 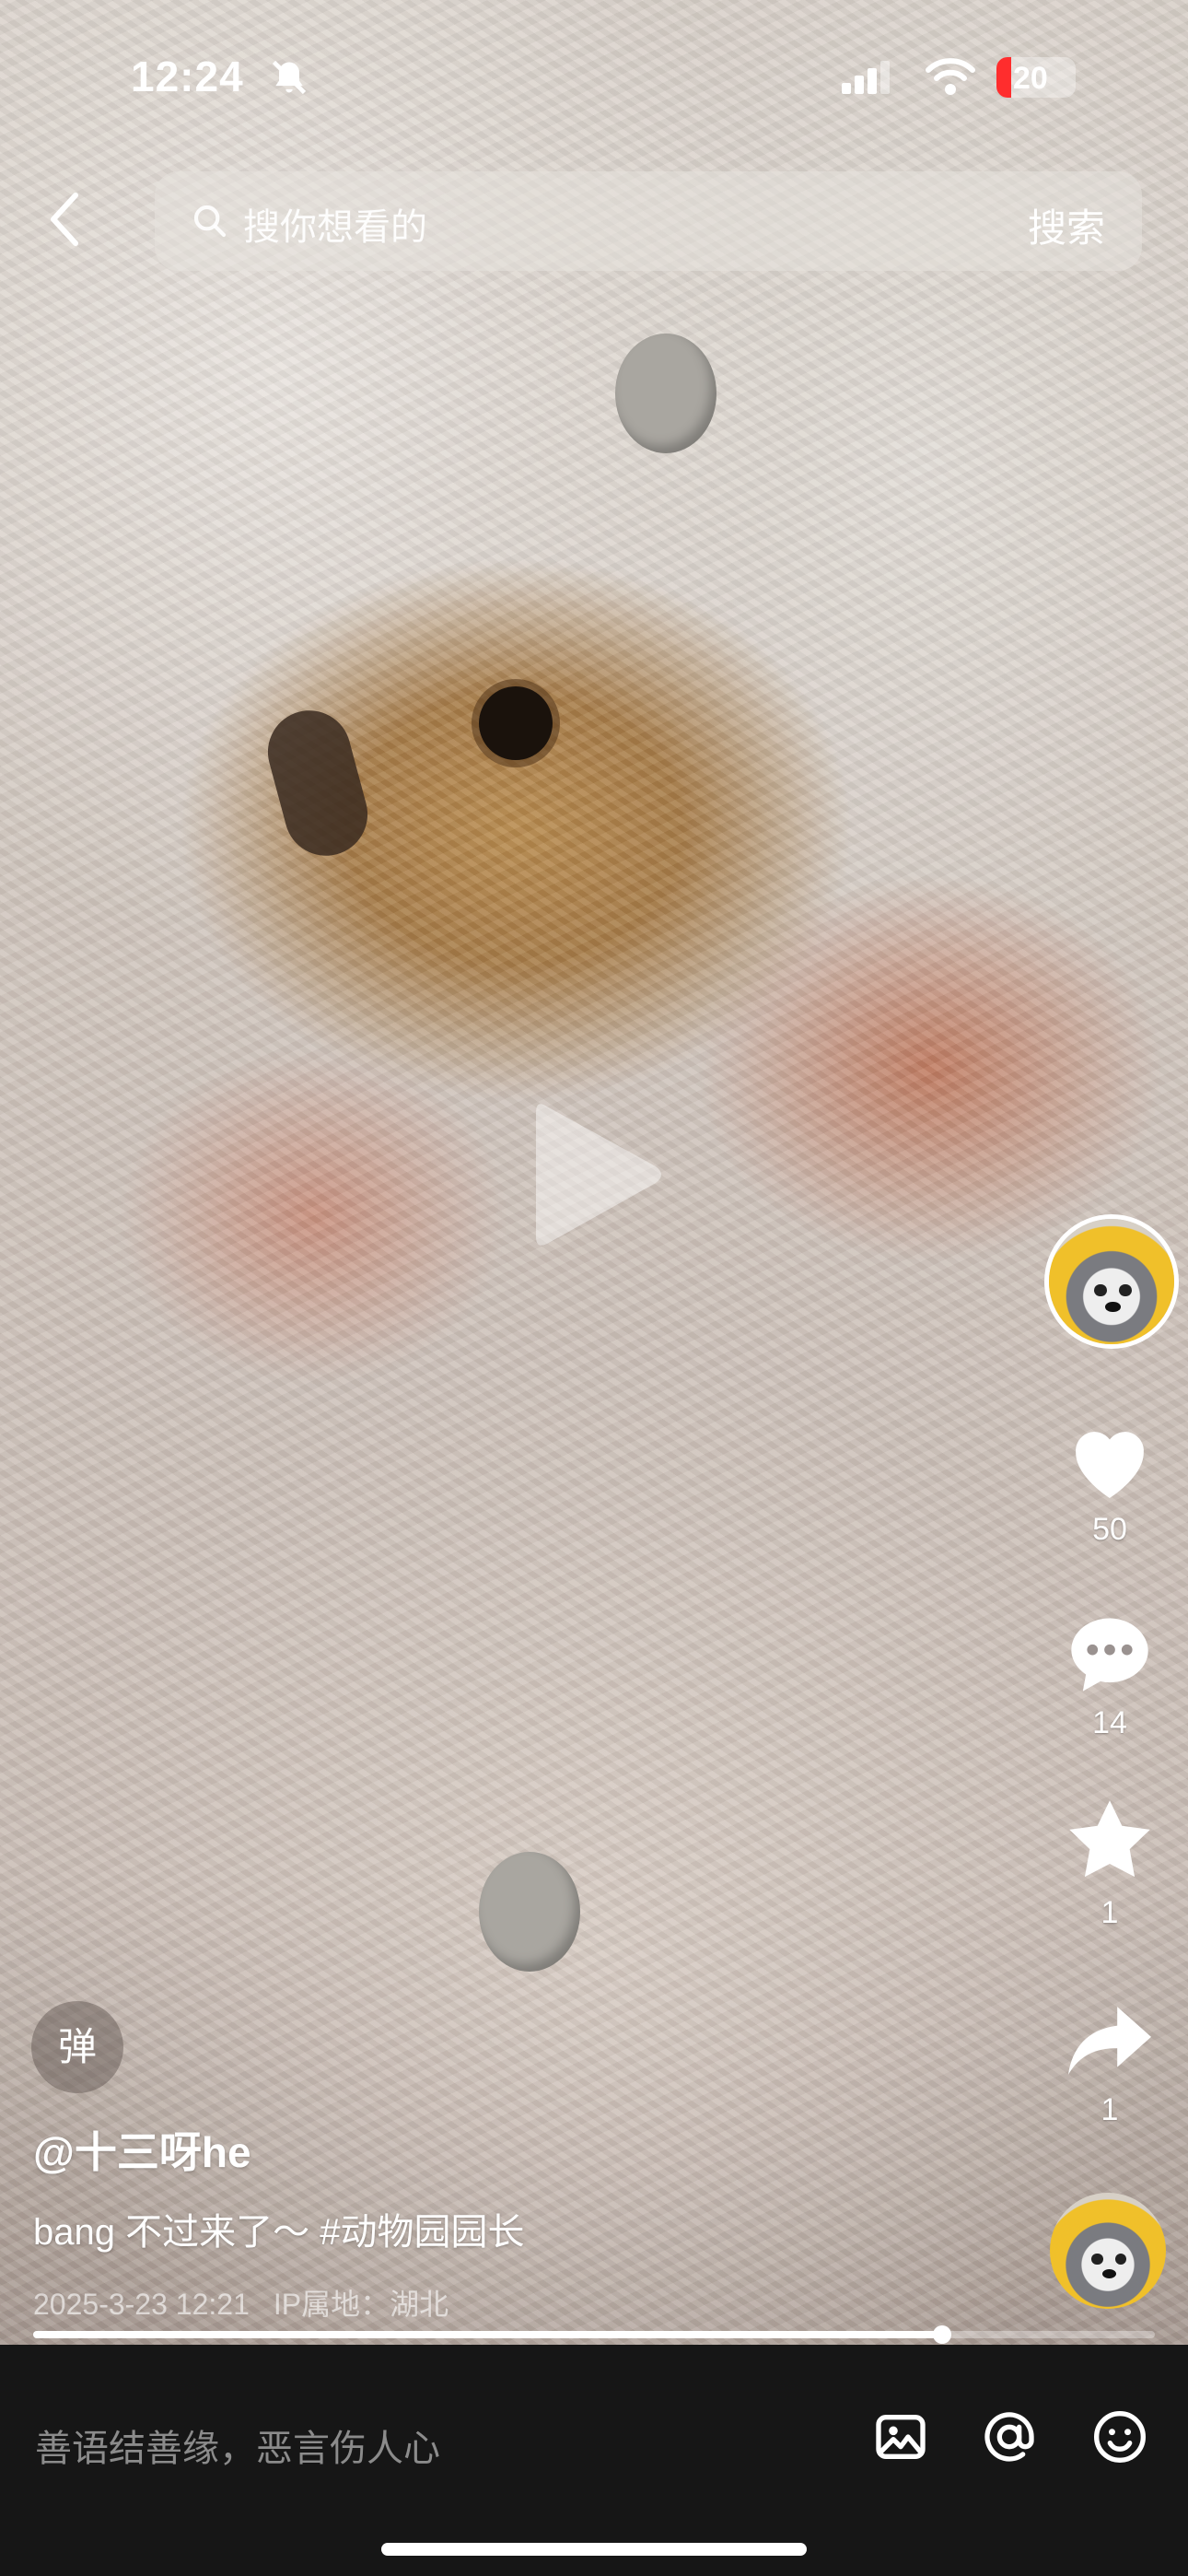 What do you see at coordinates (1109, 2041) in the screenshot?
I see `share-icon` at bounding box center [1109, 2041].